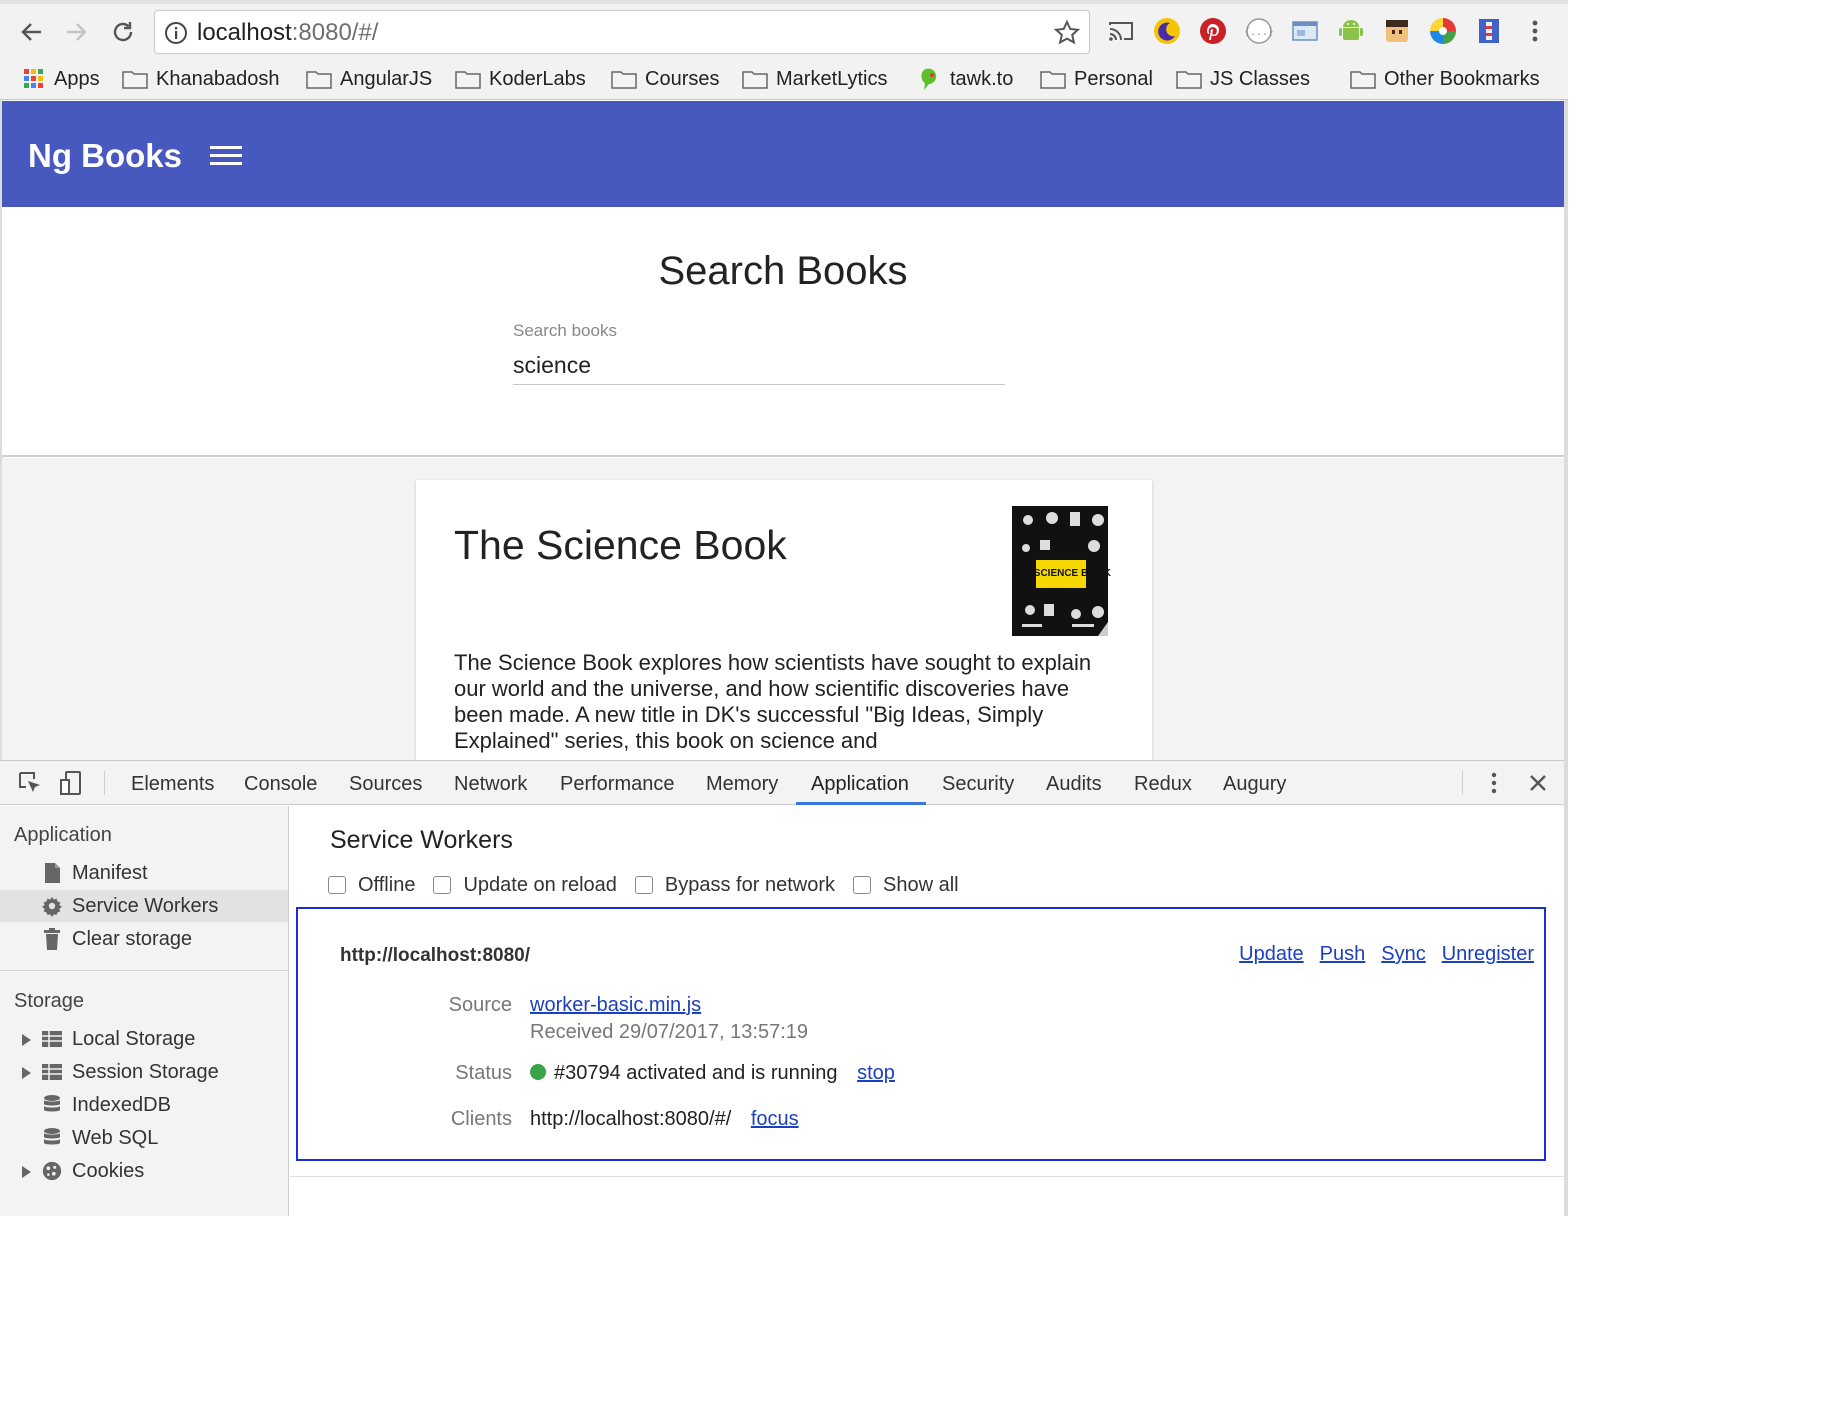  What do you see at coordinates (1535, 31) in the screenshot?
I see `browser-menu-icon` at bounding box center [1535, 31].